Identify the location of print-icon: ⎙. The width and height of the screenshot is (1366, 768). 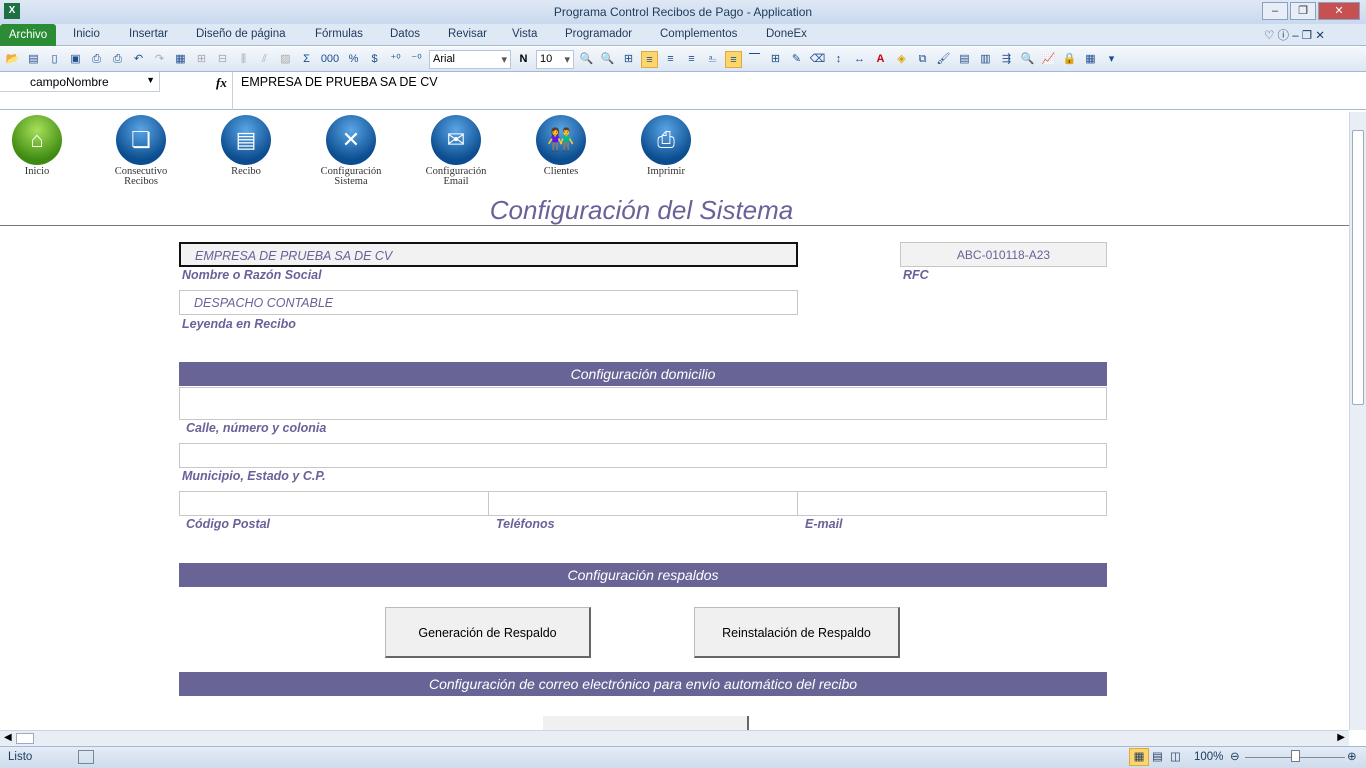
(117, 59).